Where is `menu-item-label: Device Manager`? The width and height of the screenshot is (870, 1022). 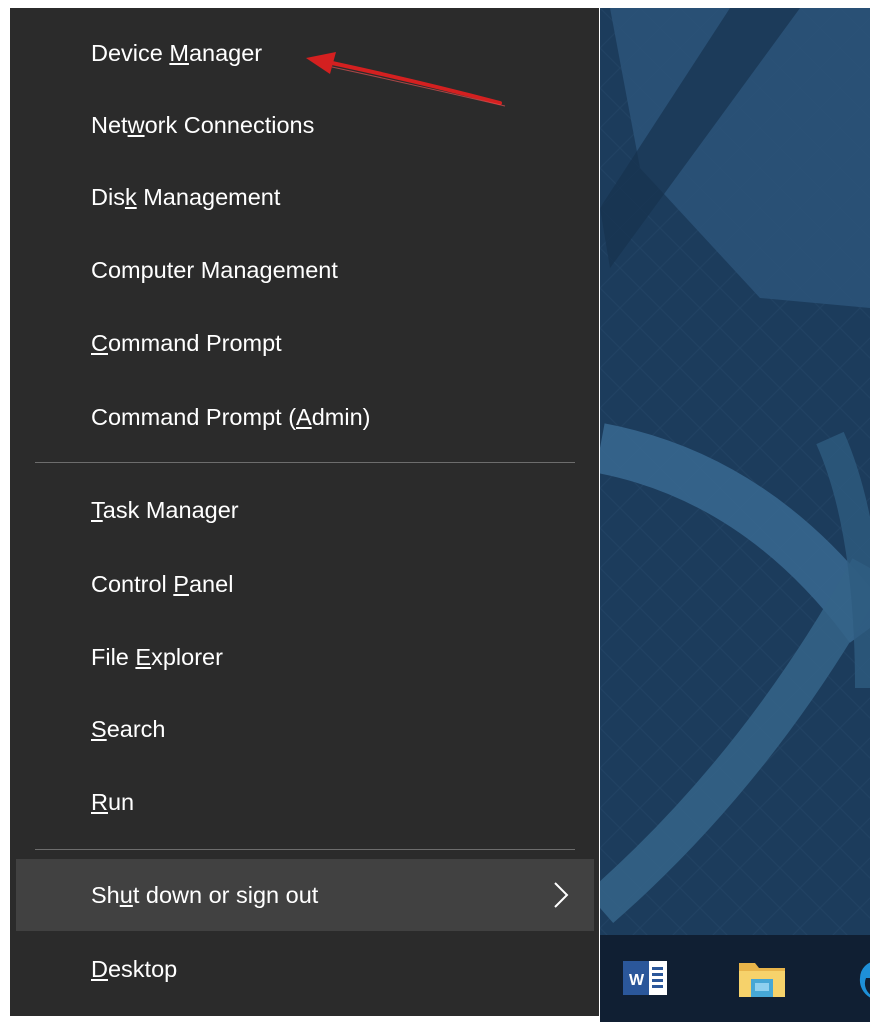
menu-item-label: Device Manager is located at coordinates (177, 52).